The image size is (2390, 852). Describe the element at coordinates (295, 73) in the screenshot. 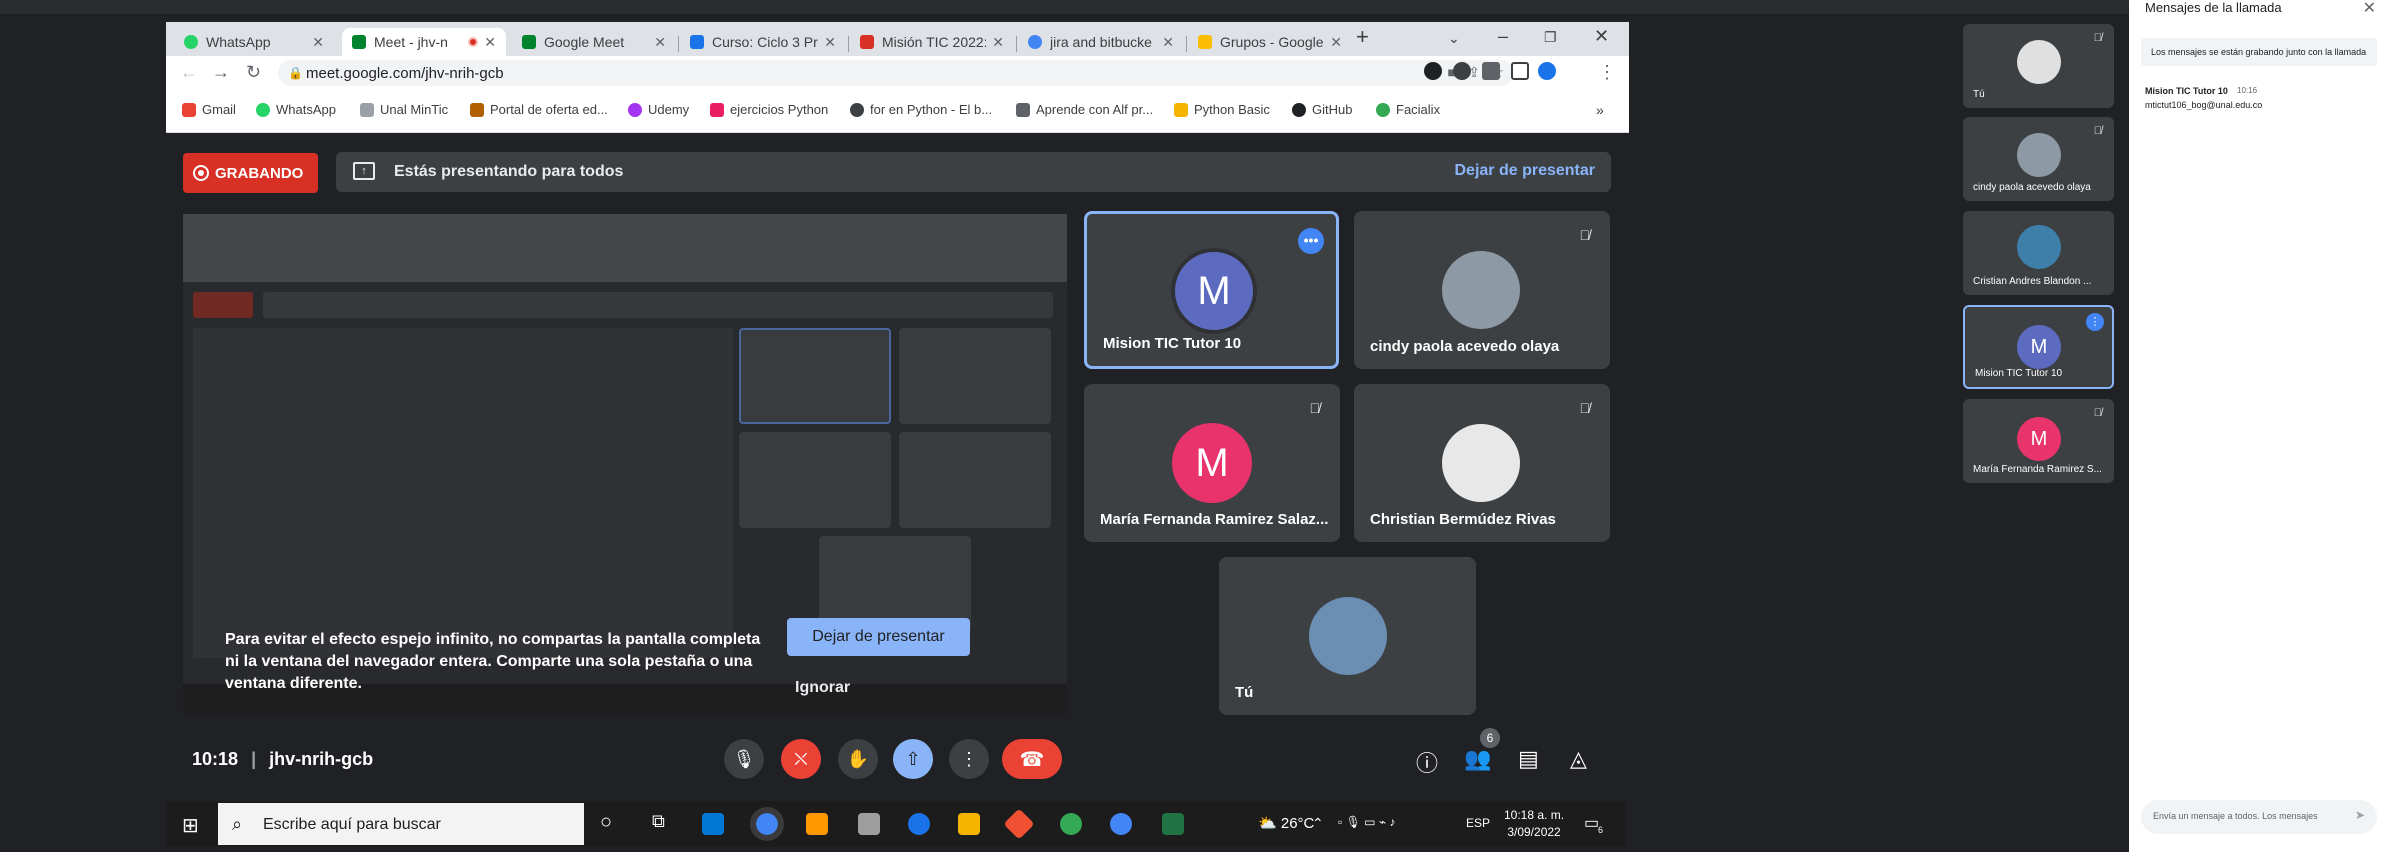

I see `lock-icon: 🔒` at that location.